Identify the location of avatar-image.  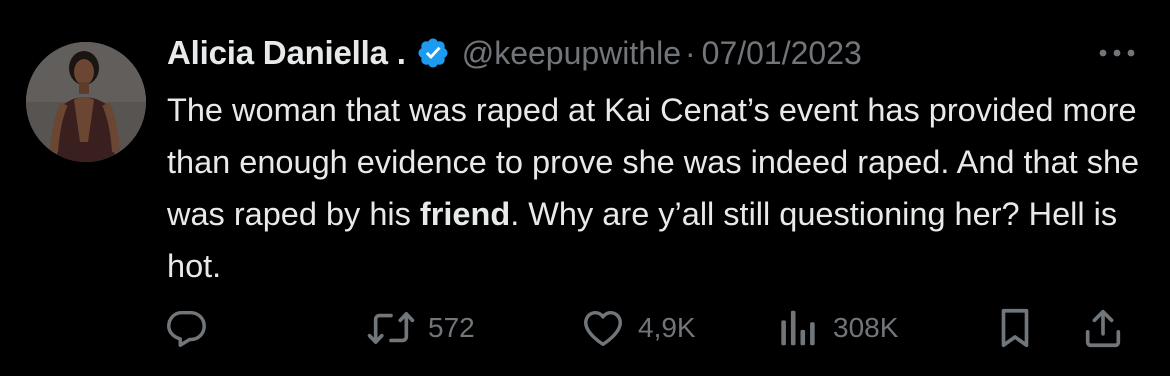
(86, 102).